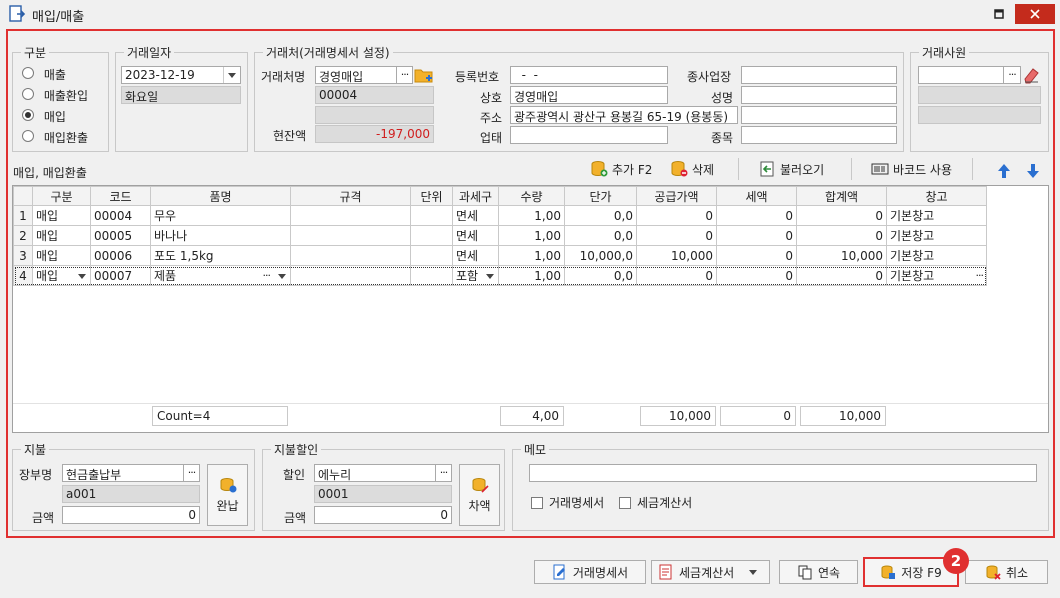  I want to click on radio-purchase-return: 매입환출, so click(55, 137).